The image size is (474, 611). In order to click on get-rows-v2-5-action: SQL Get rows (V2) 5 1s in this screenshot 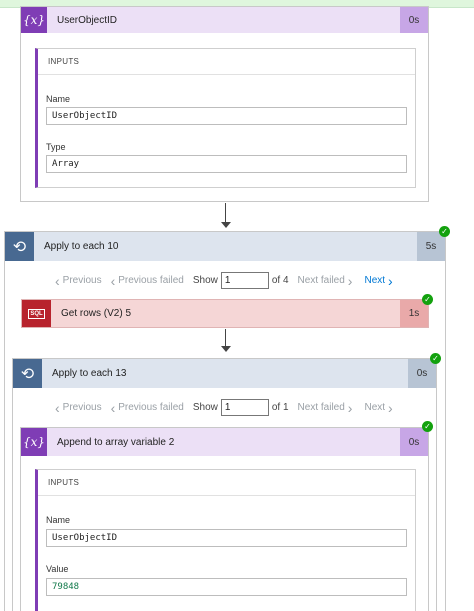, I will do `click(225, 313)`.